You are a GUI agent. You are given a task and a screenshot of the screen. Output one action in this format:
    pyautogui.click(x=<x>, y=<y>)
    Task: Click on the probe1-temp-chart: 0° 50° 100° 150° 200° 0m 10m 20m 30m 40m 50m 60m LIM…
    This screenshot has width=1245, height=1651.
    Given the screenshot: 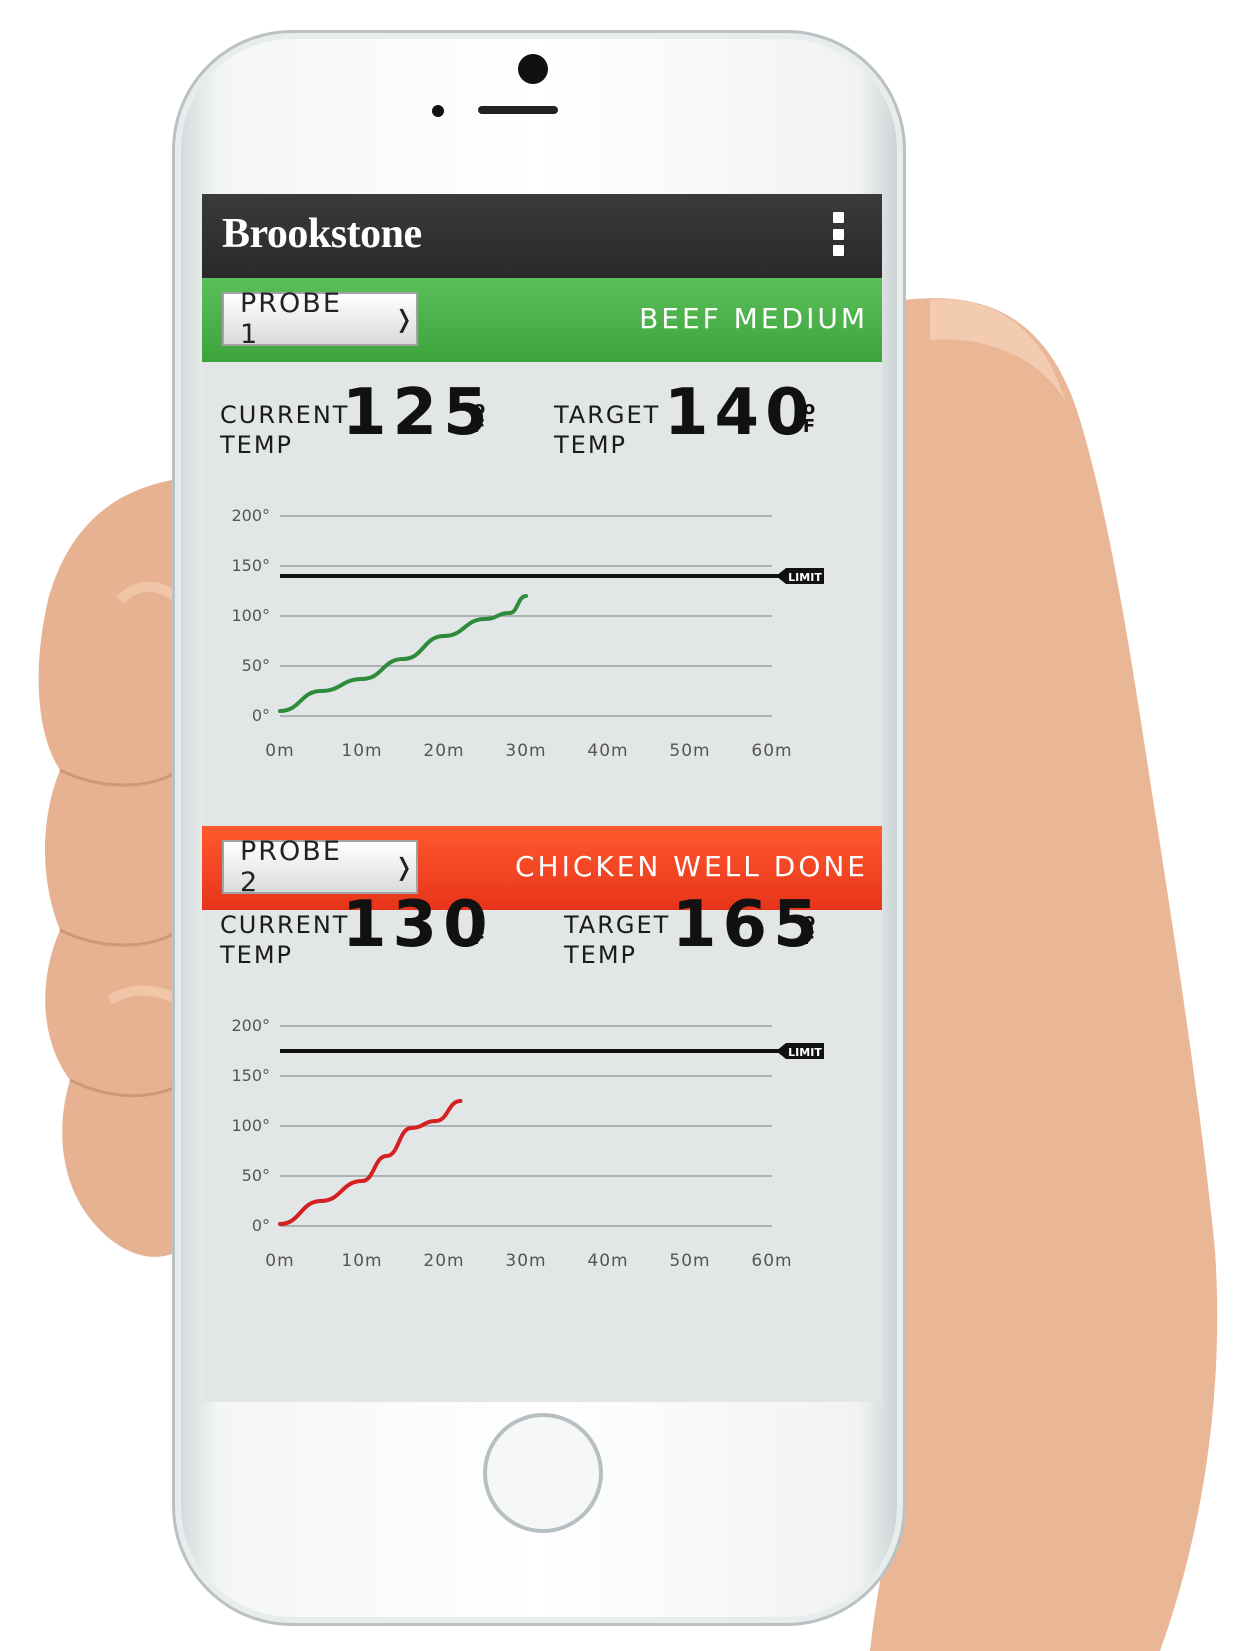 What is the action you would take?
    pyautogui.click(x=527, y=633)
    